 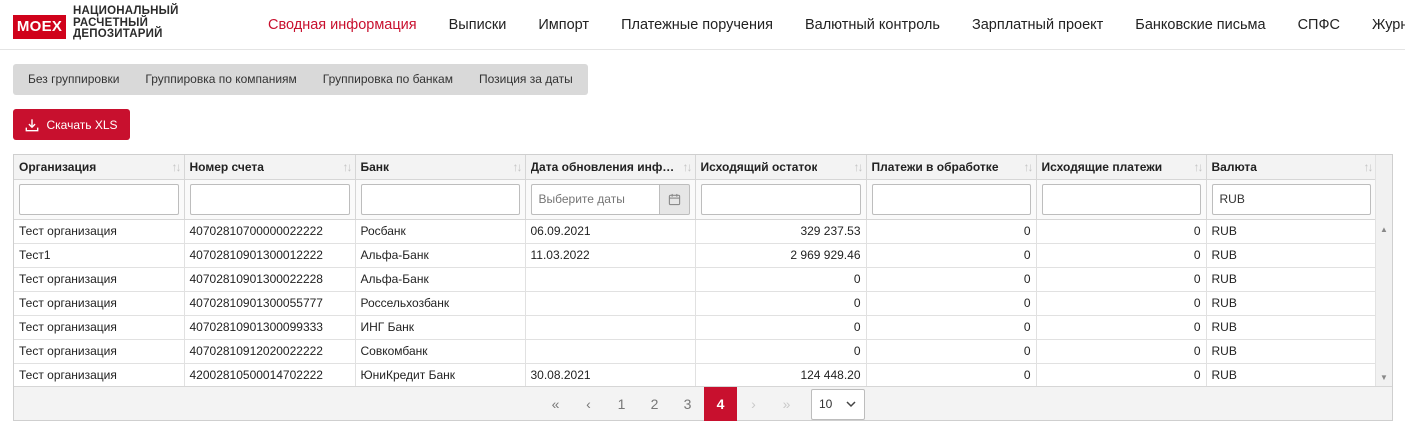 I want to click on cell-account: 40702810901300055777, so click(x=270, y=303).